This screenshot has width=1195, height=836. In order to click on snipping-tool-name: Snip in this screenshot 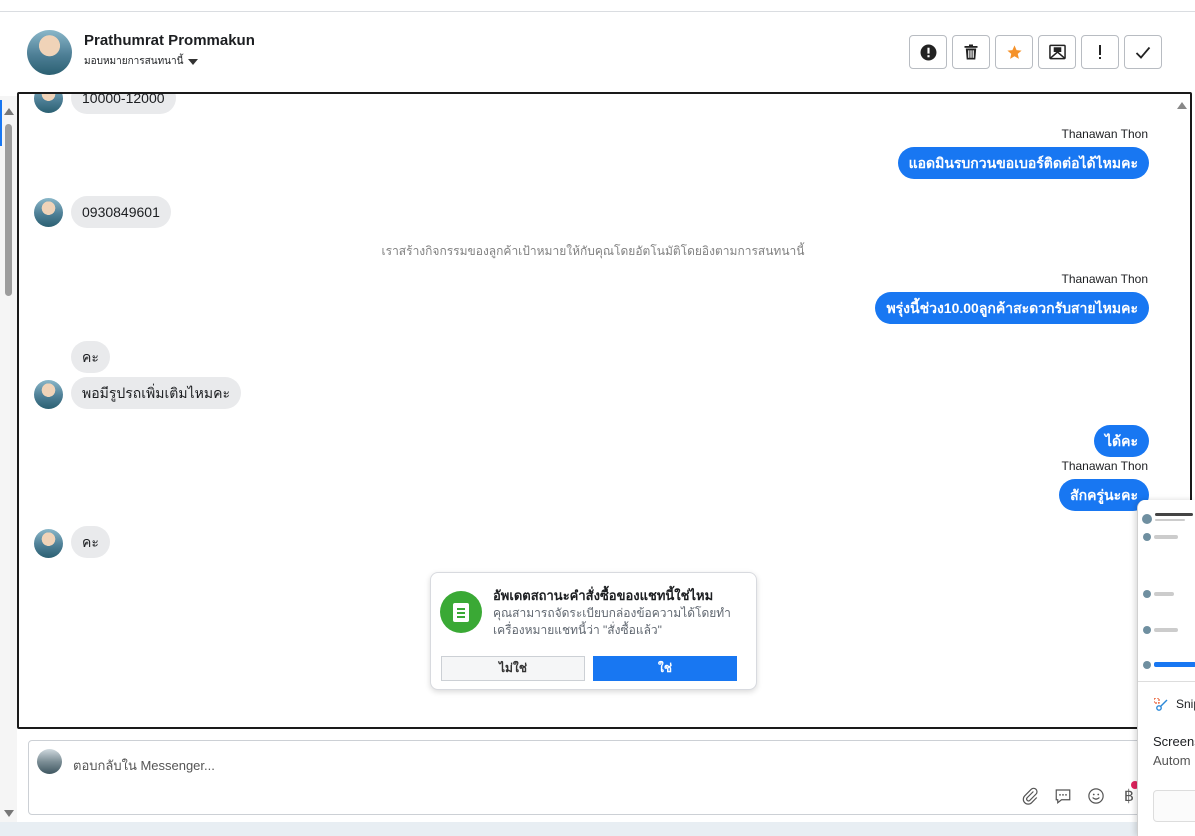, I will do `click(1185, 704)`.